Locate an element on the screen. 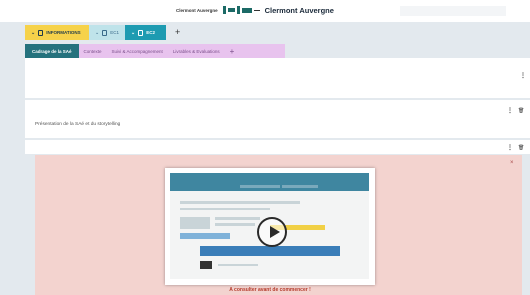  thumbnail-logo-block is located at coordinates (195, 223).